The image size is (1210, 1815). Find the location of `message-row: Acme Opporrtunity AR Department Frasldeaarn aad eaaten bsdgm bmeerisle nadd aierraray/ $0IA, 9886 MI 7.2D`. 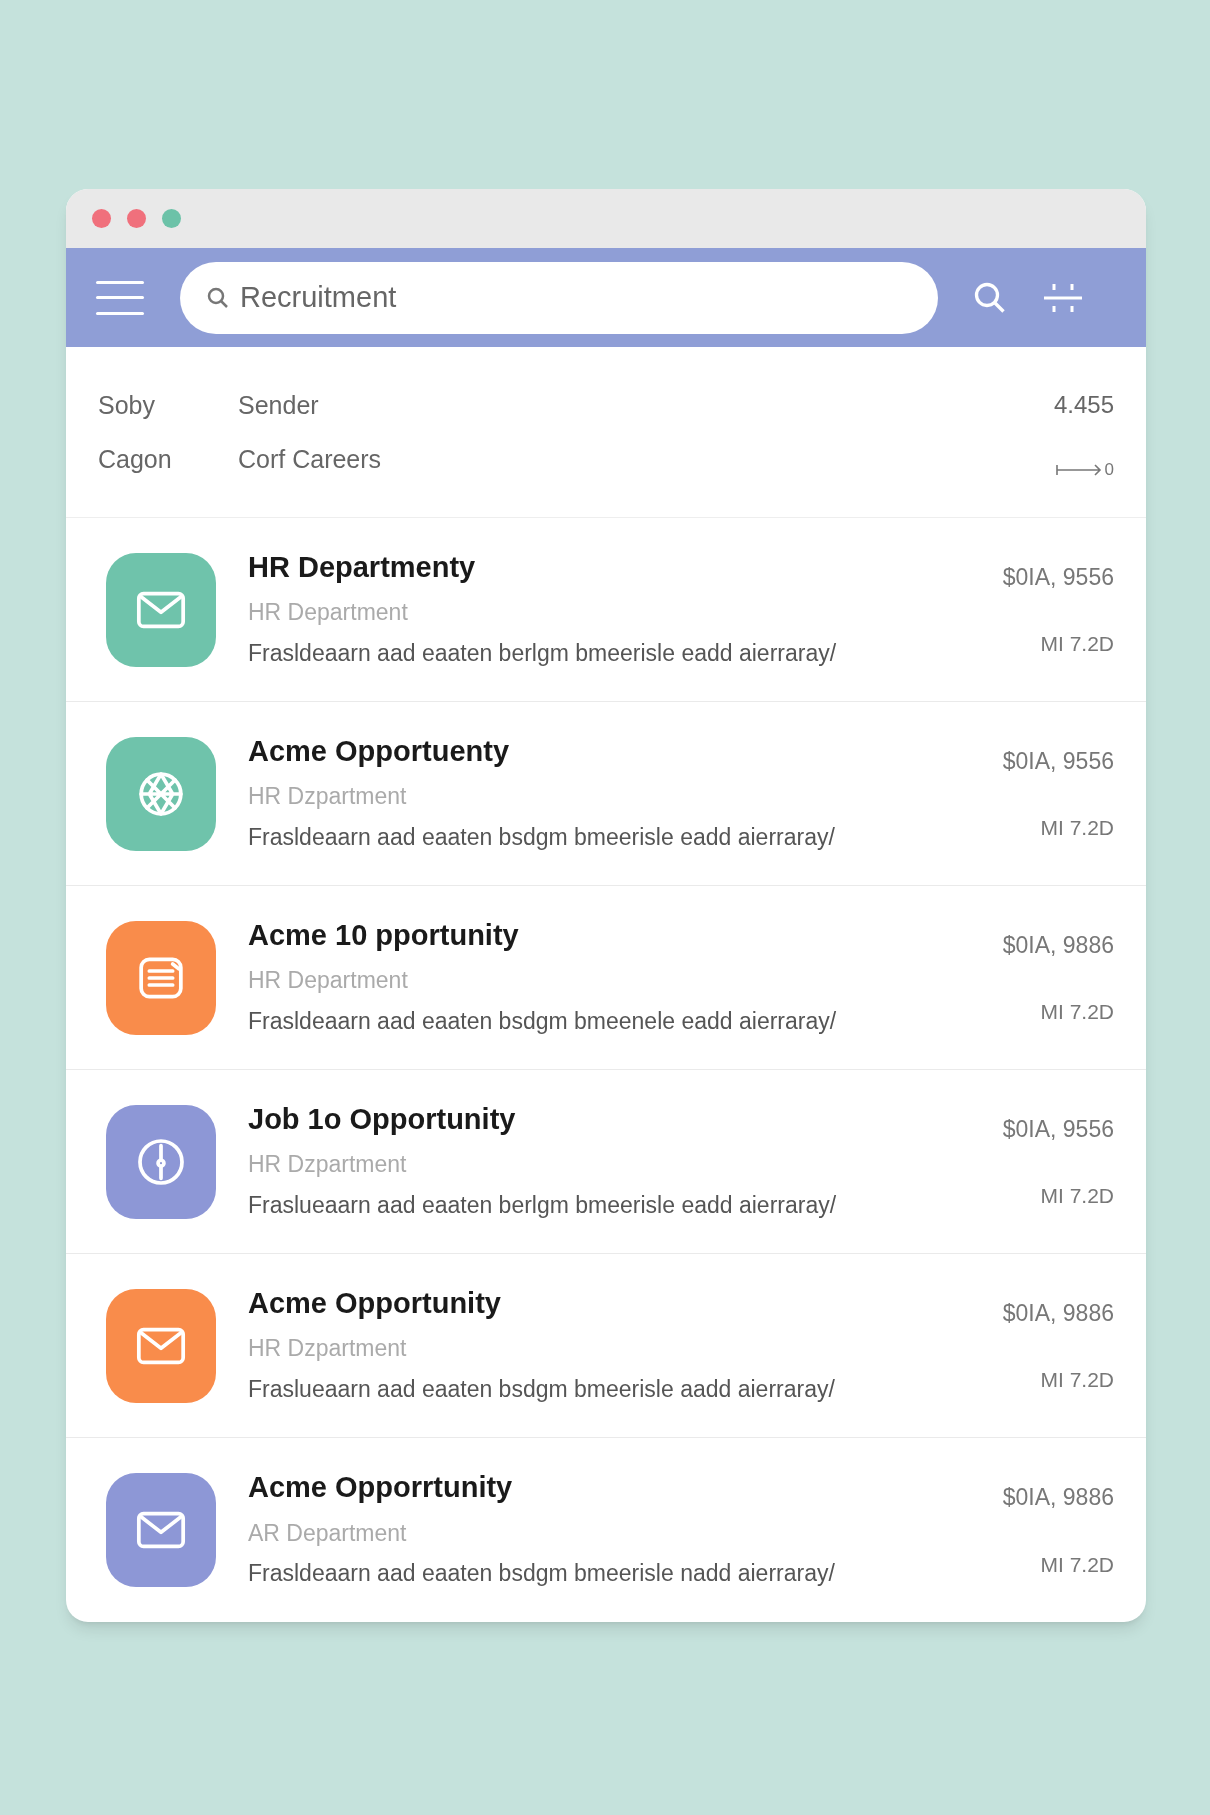

message-row: Acme Opporrtunity AR Department Frasldeaarn aad eaaten bsdgm bmeerisle nadd aierraray/ $0IA, 9886 MI 7.2D is located at coordinates (606, 1530).